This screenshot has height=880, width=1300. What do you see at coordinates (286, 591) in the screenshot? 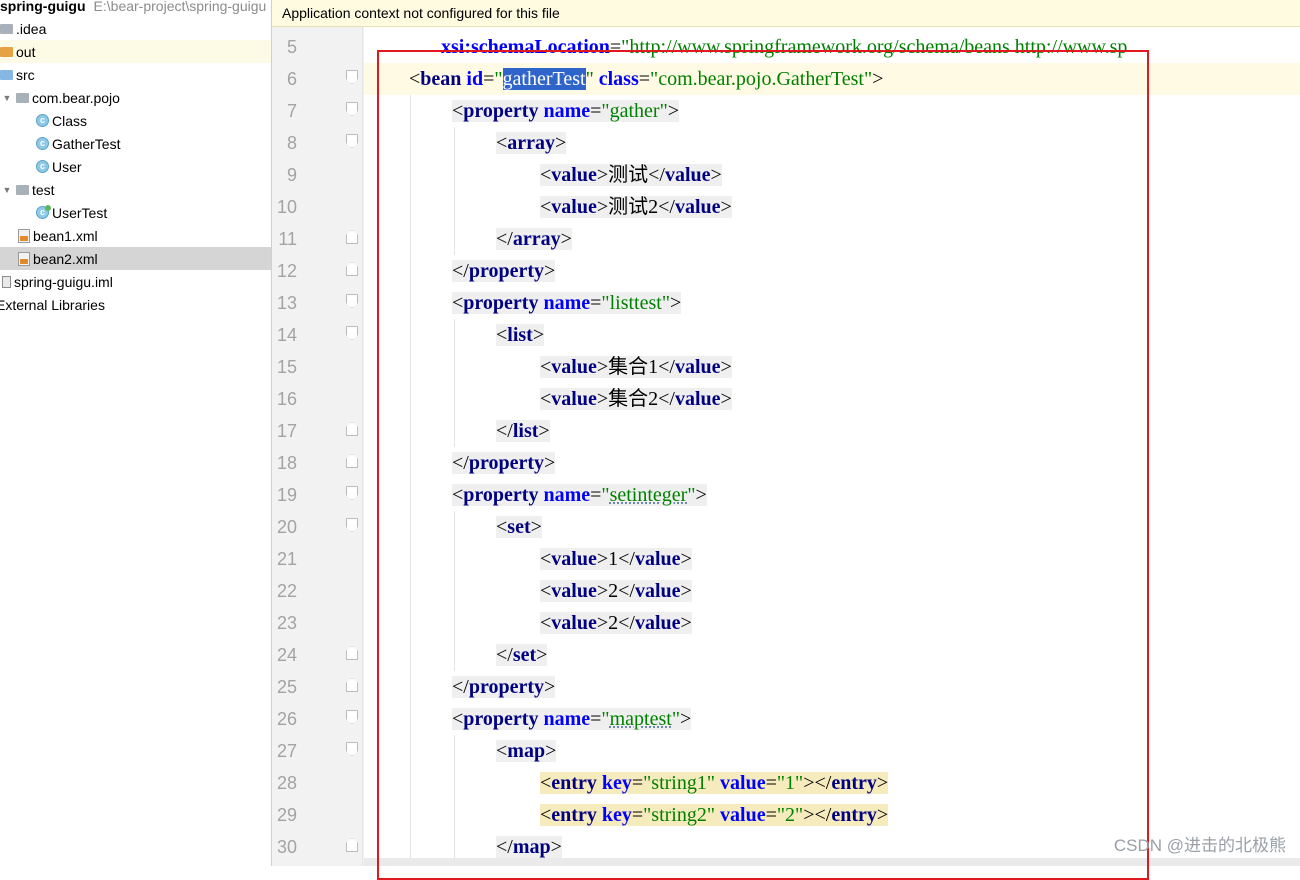
I see `line-number: 22` at bounding box center [286, 591].